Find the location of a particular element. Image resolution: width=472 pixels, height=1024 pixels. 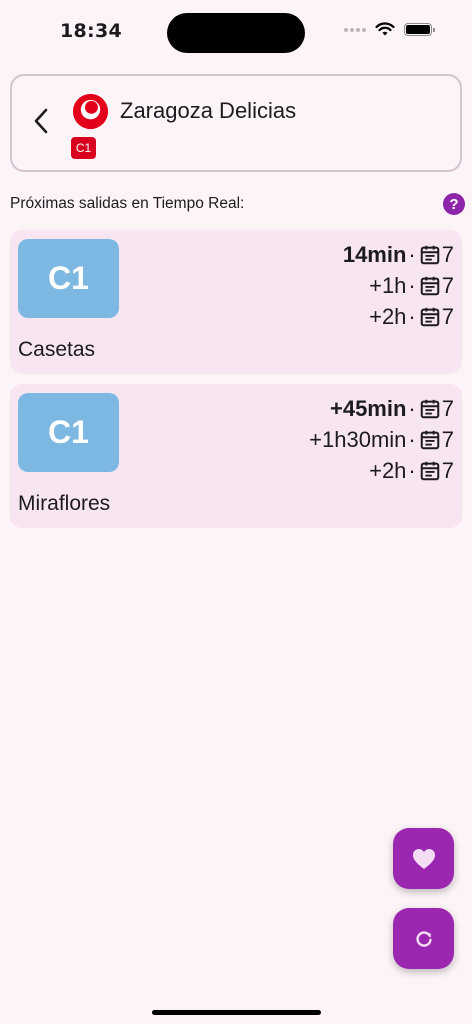

status-time: 18:34 is located at coordinates (91, 31).